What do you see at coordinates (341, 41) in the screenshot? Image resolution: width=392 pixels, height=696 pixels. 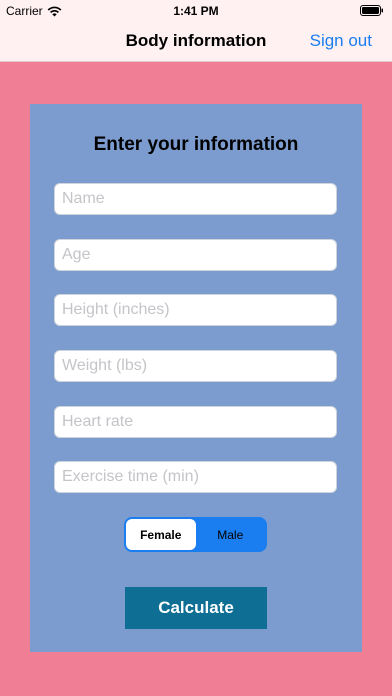 I see `sign-out-button: Sign out` at bounding box center [341, 41].